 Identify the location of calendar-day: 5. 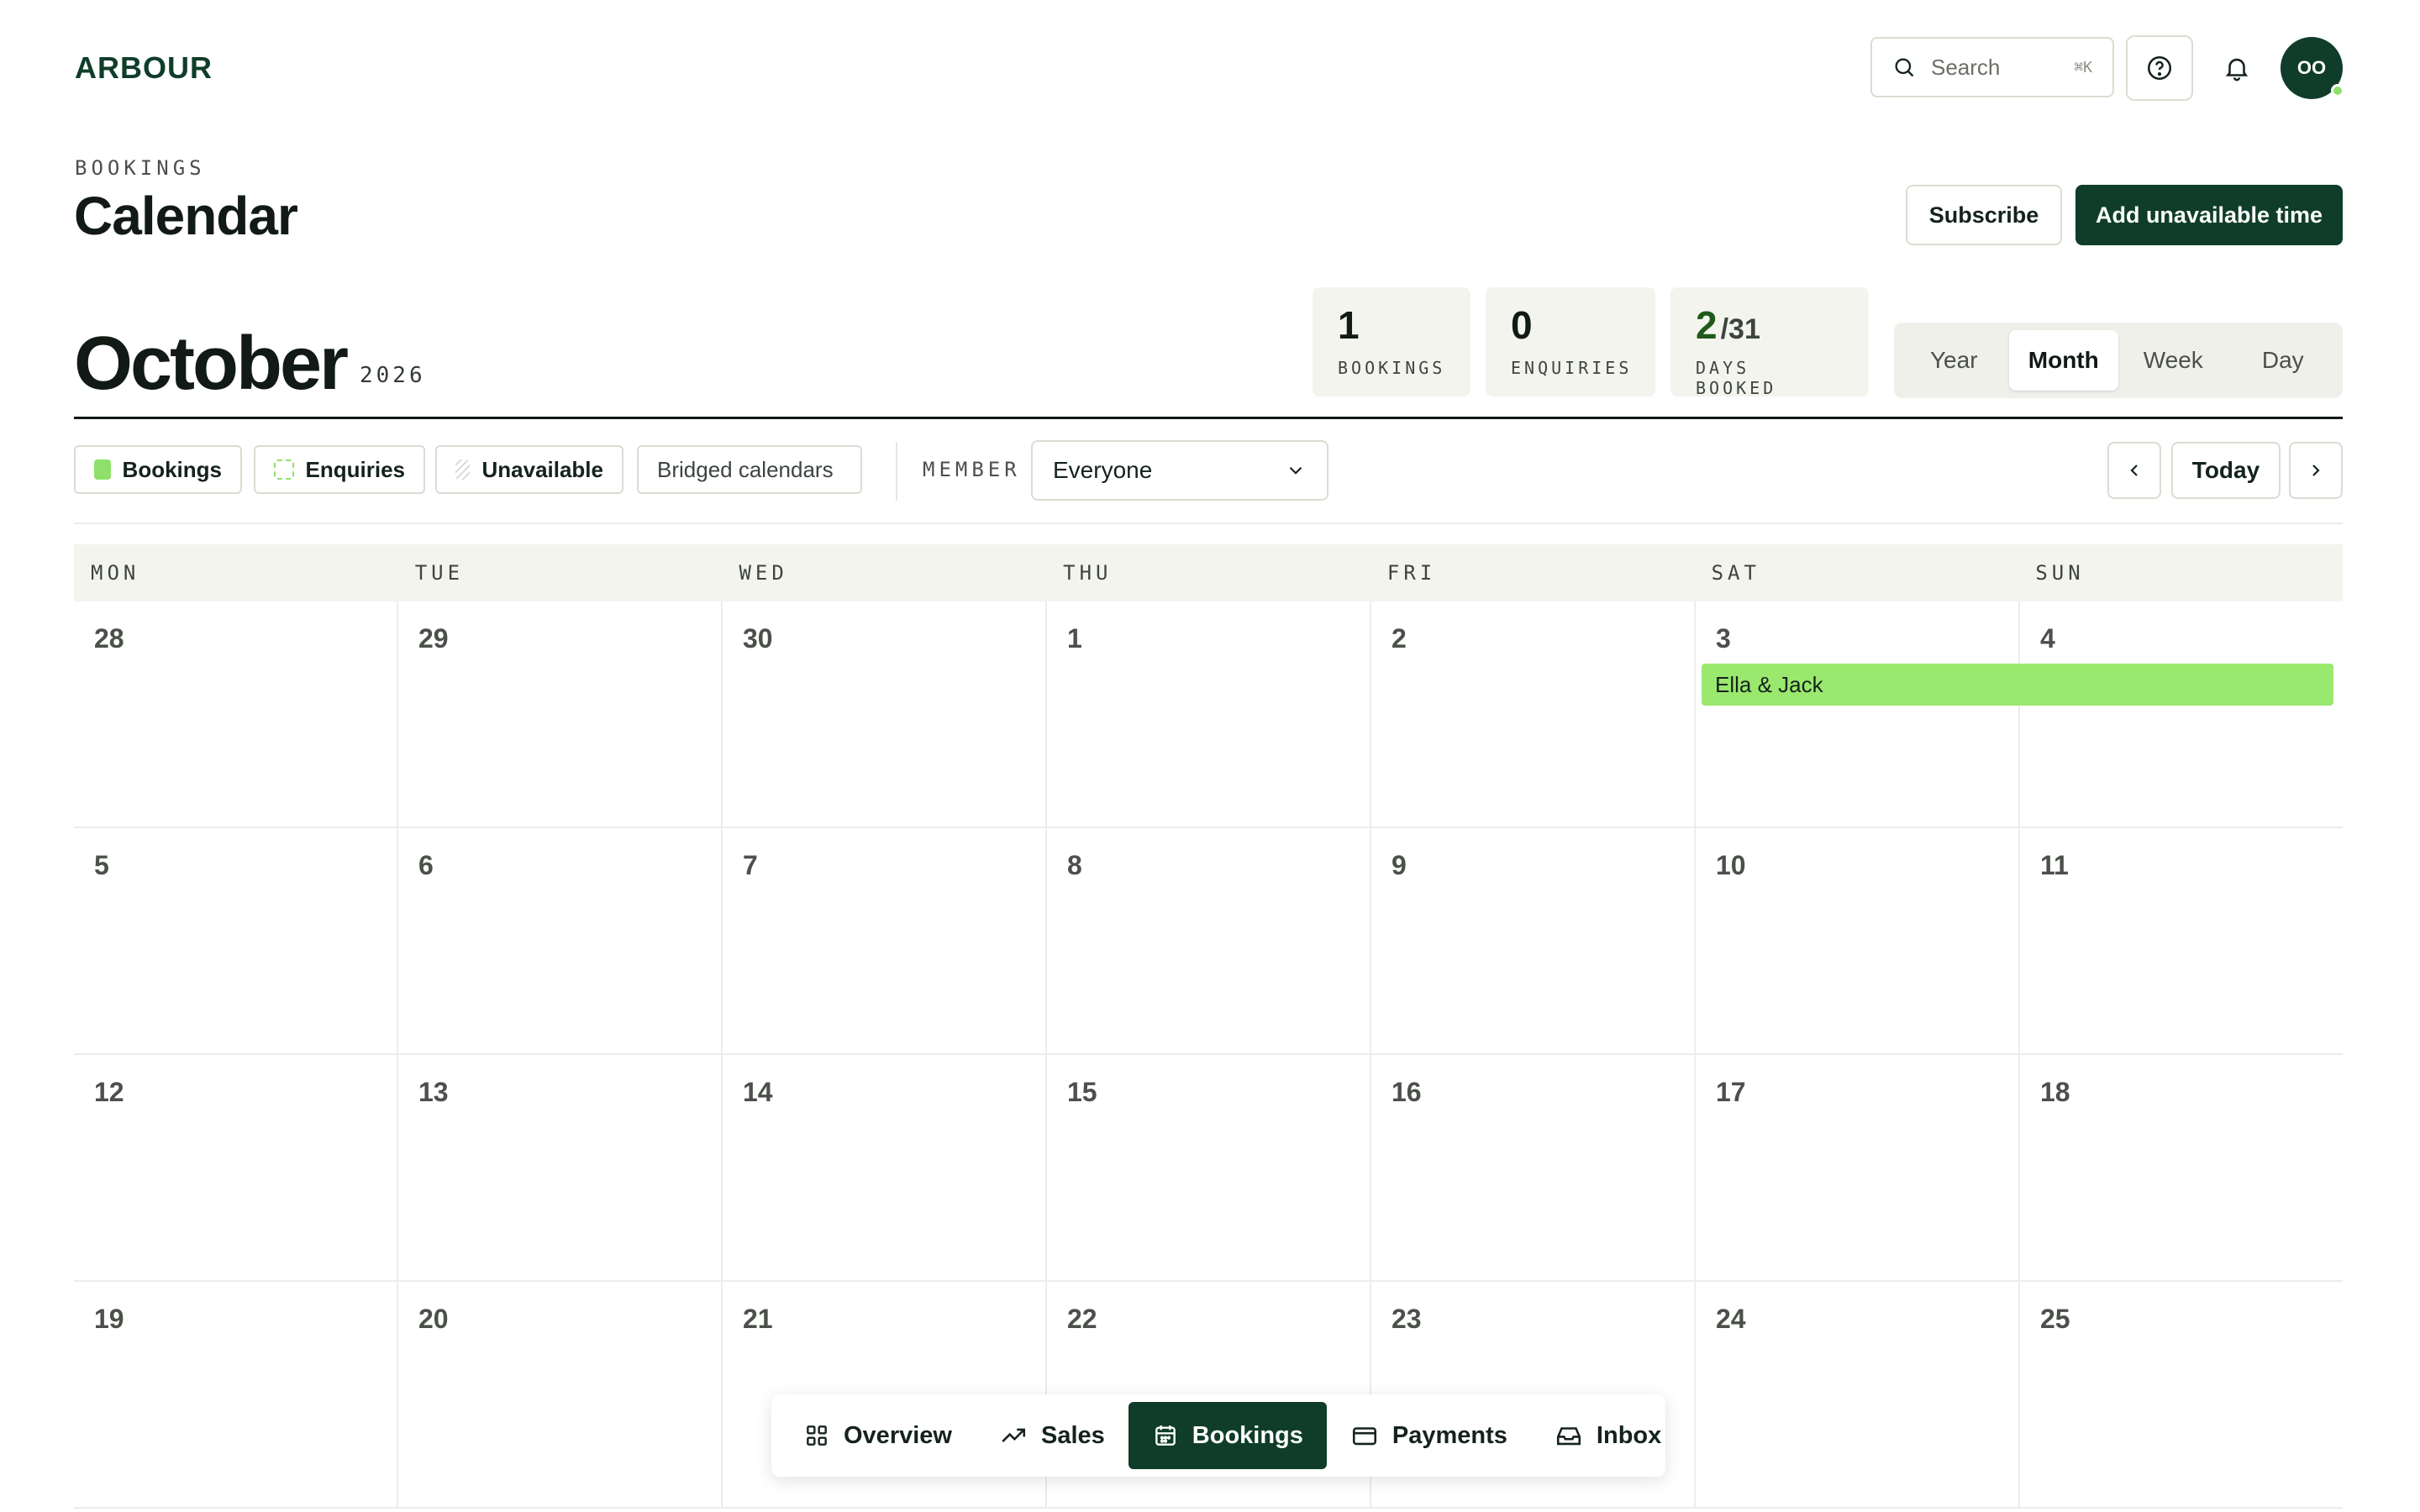
(236, 940).